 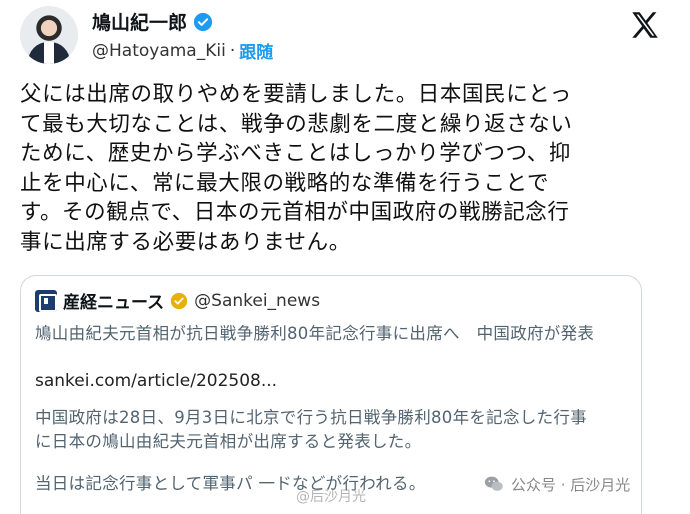 What do you see at coordinates (296, 124) in the screenshot?
I see `tweet-line: て最も大切なことは、戦争の悲劇を二度と繰り返さない` at bounding box center [296, 124].